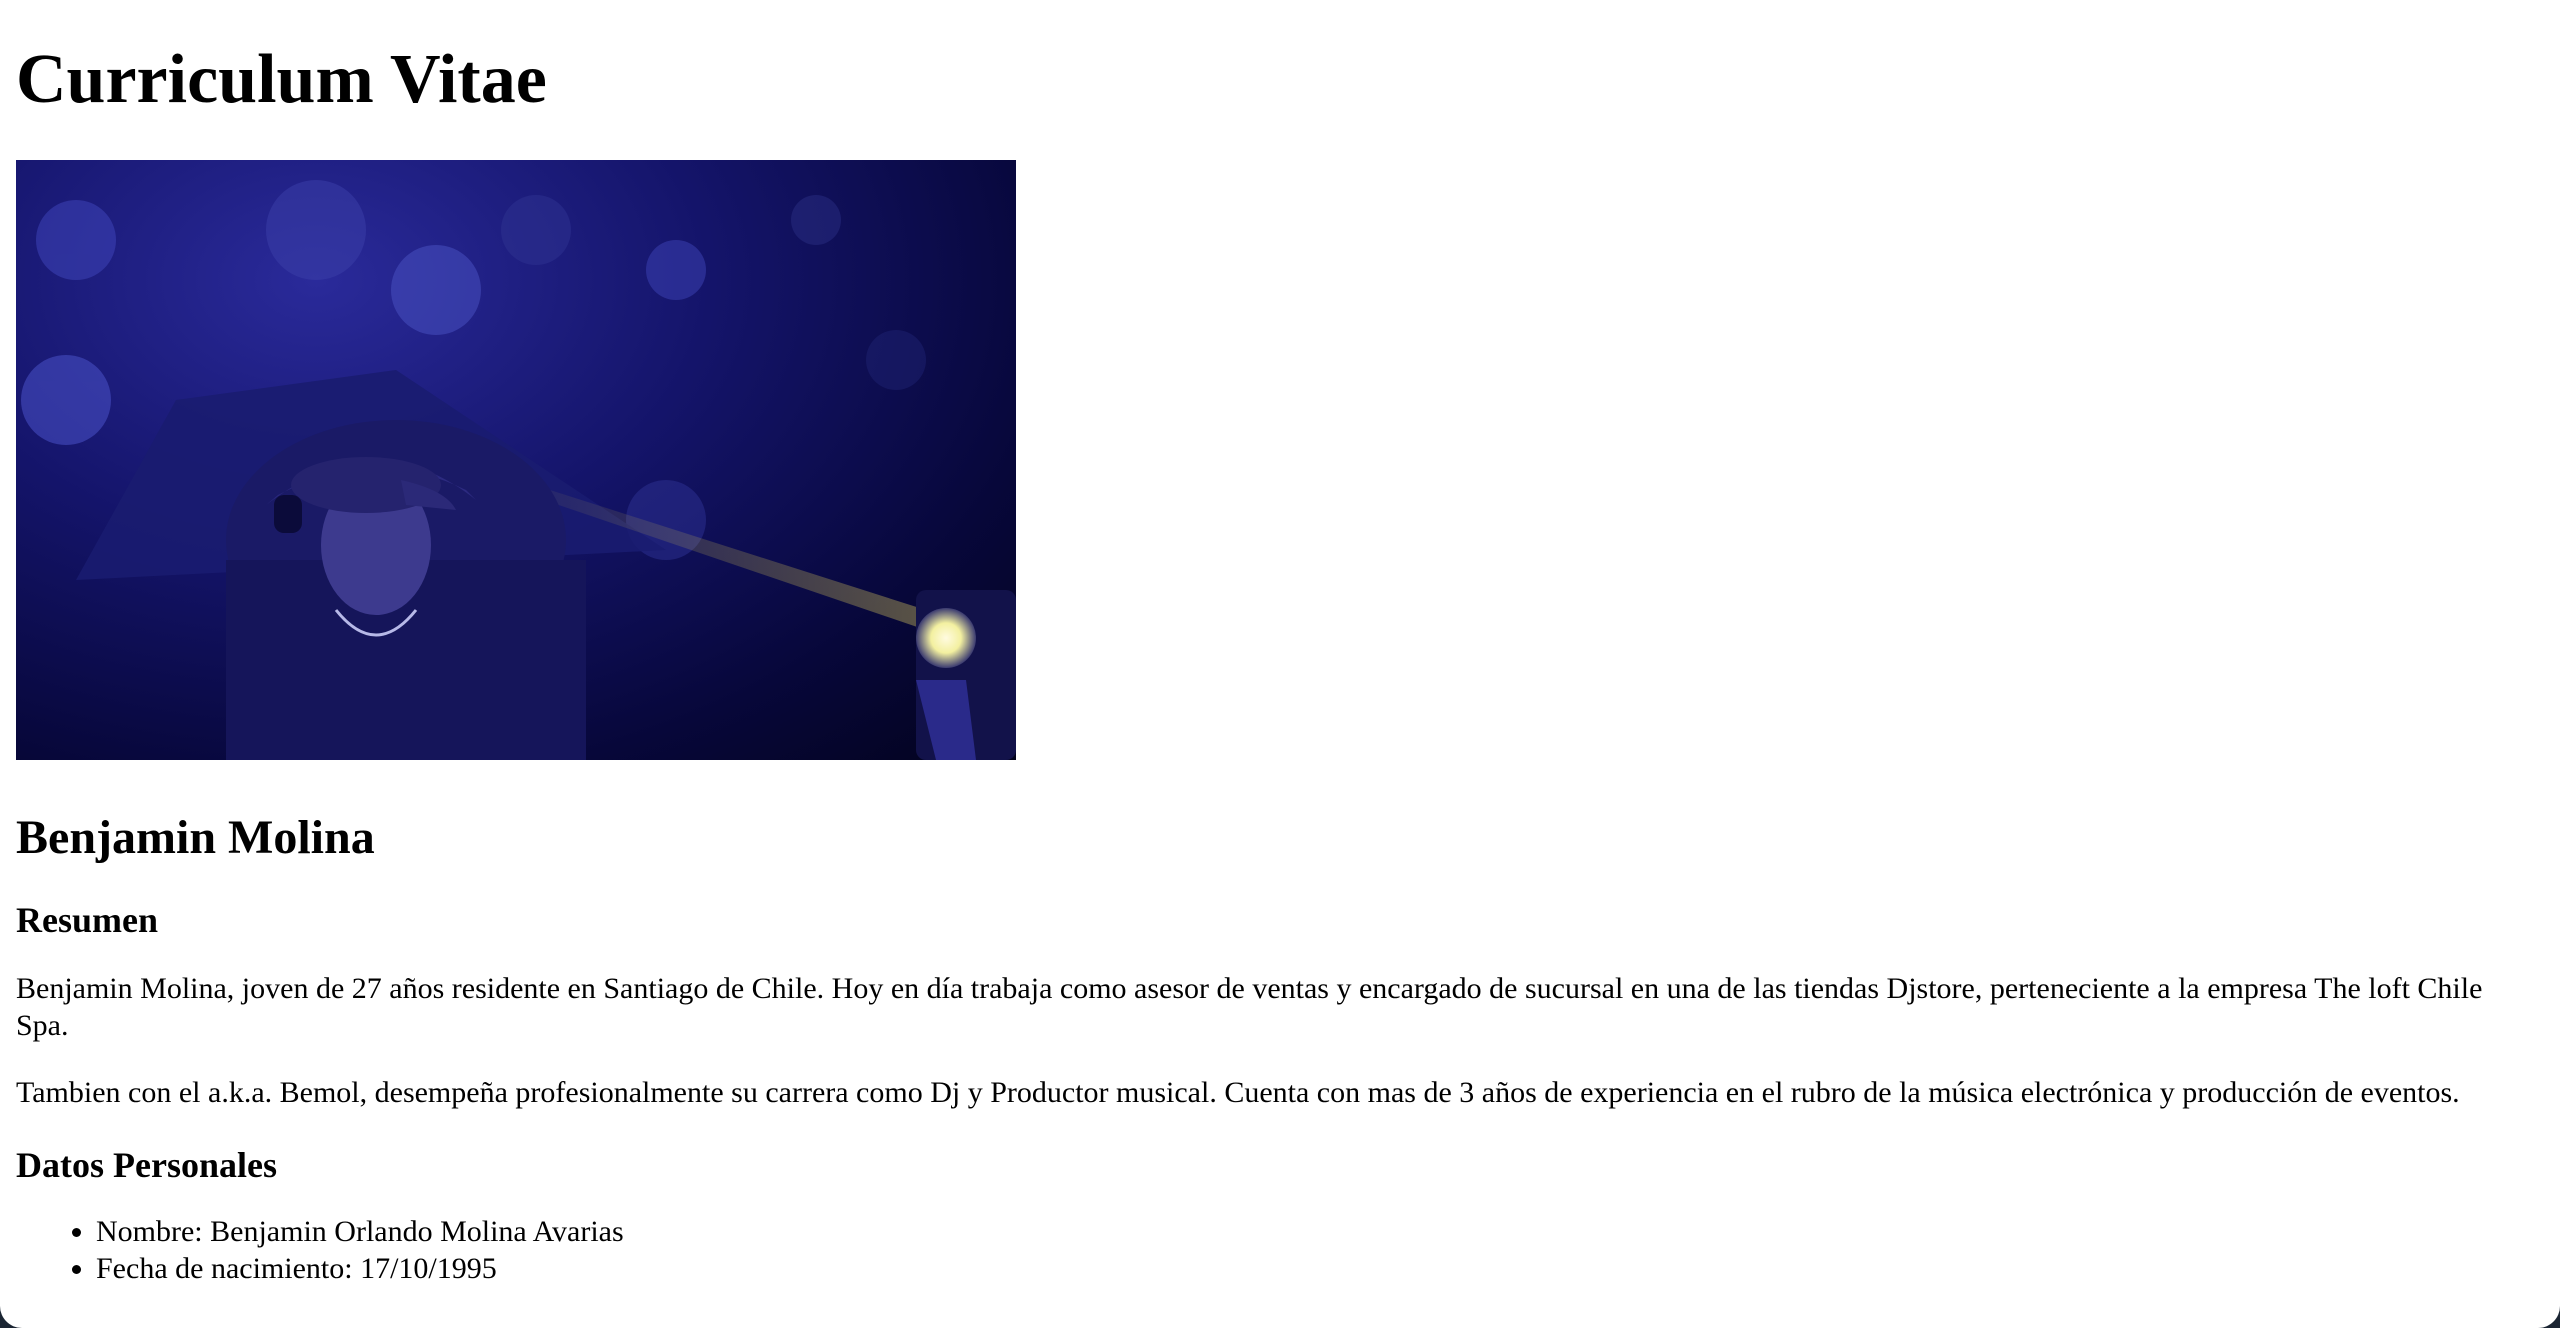  Describe the element at coordinates (281, 79) in the screenshot. I see `page-title: Curriculum Vitae` at that location.